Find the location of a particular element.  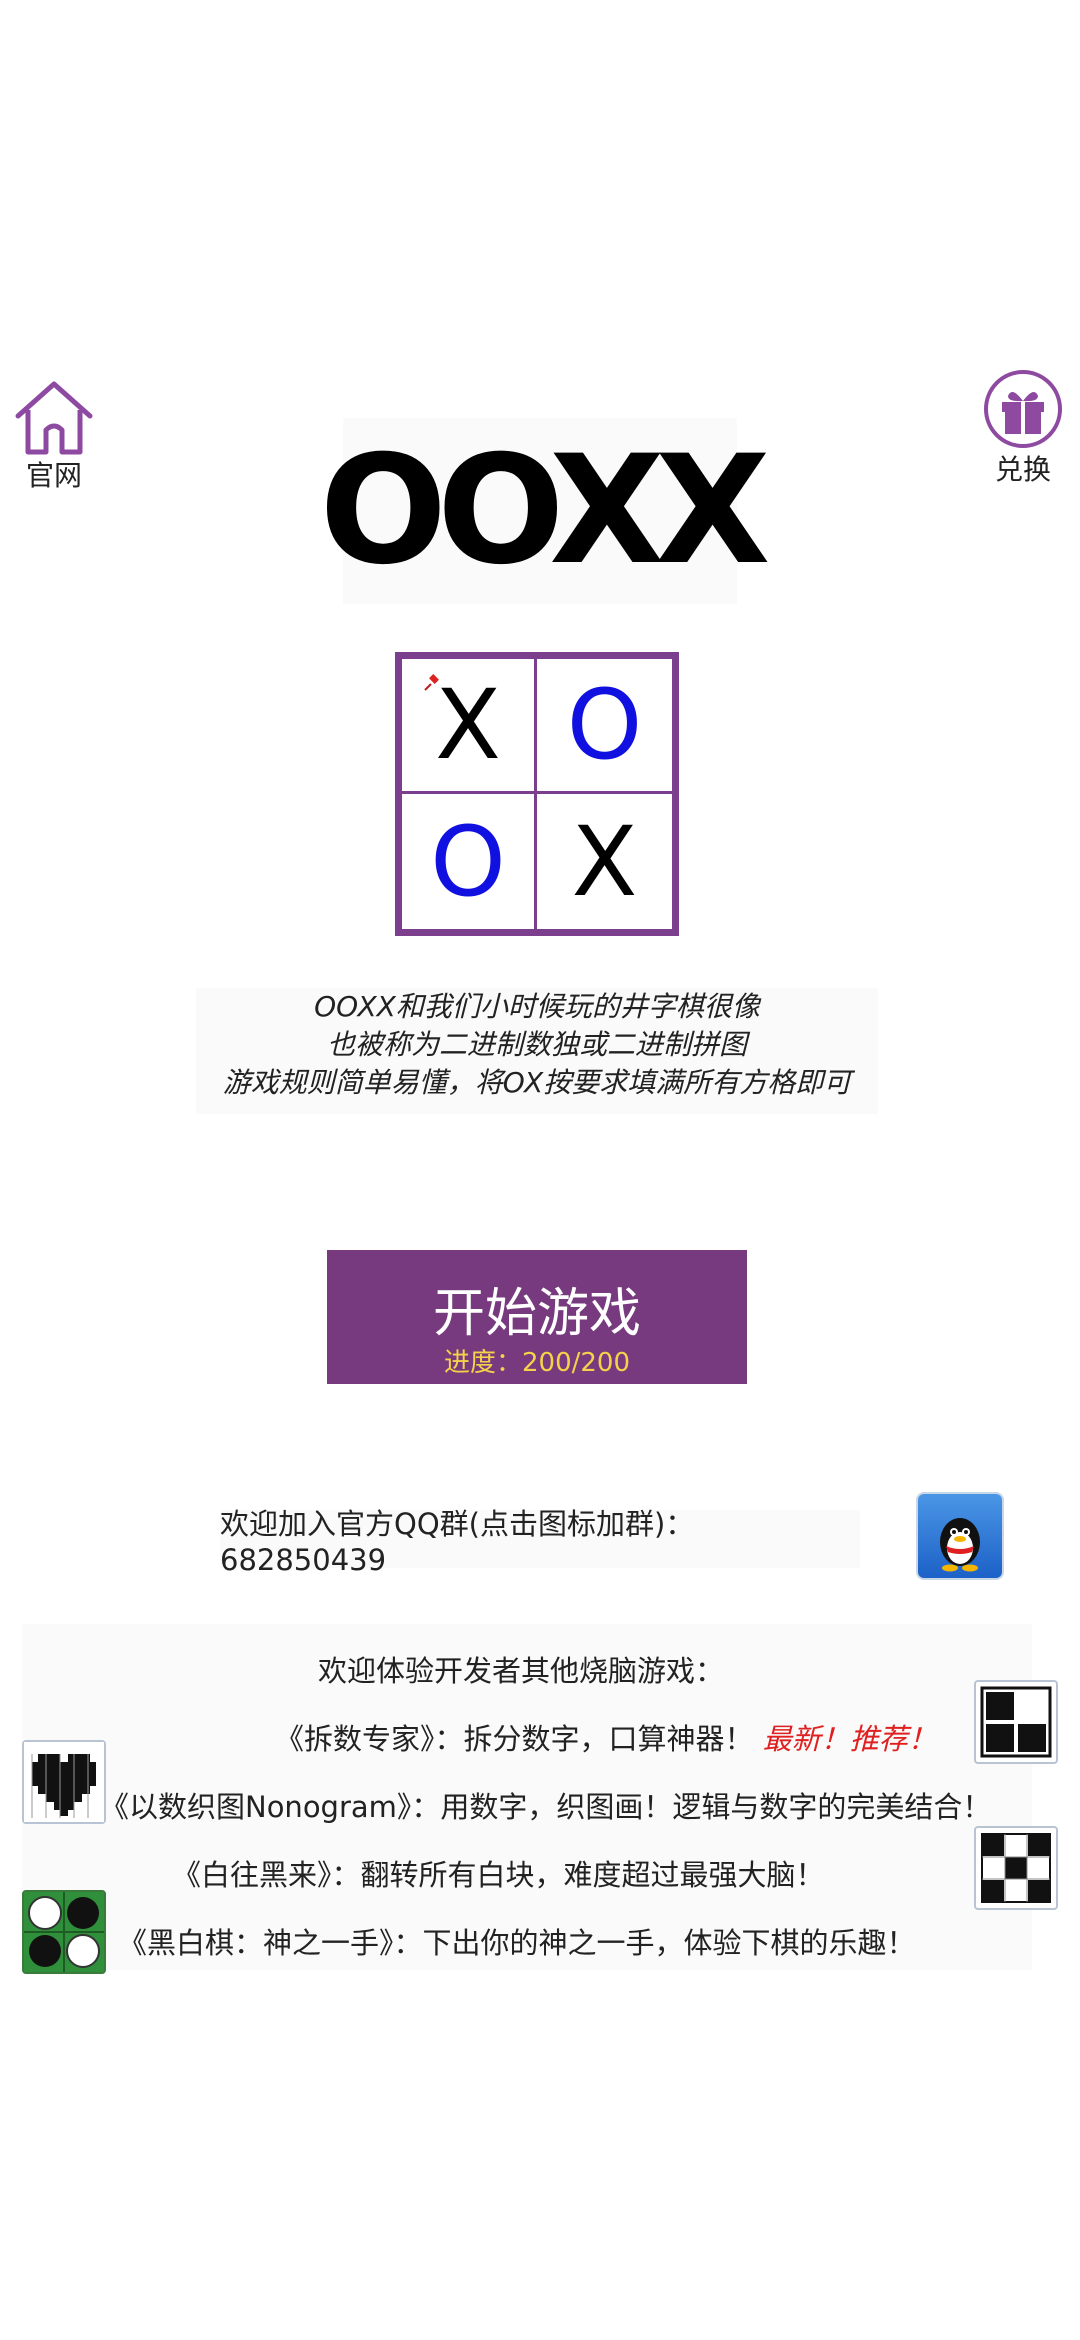

home-label: 官网 is located at coordinates (53, 475).